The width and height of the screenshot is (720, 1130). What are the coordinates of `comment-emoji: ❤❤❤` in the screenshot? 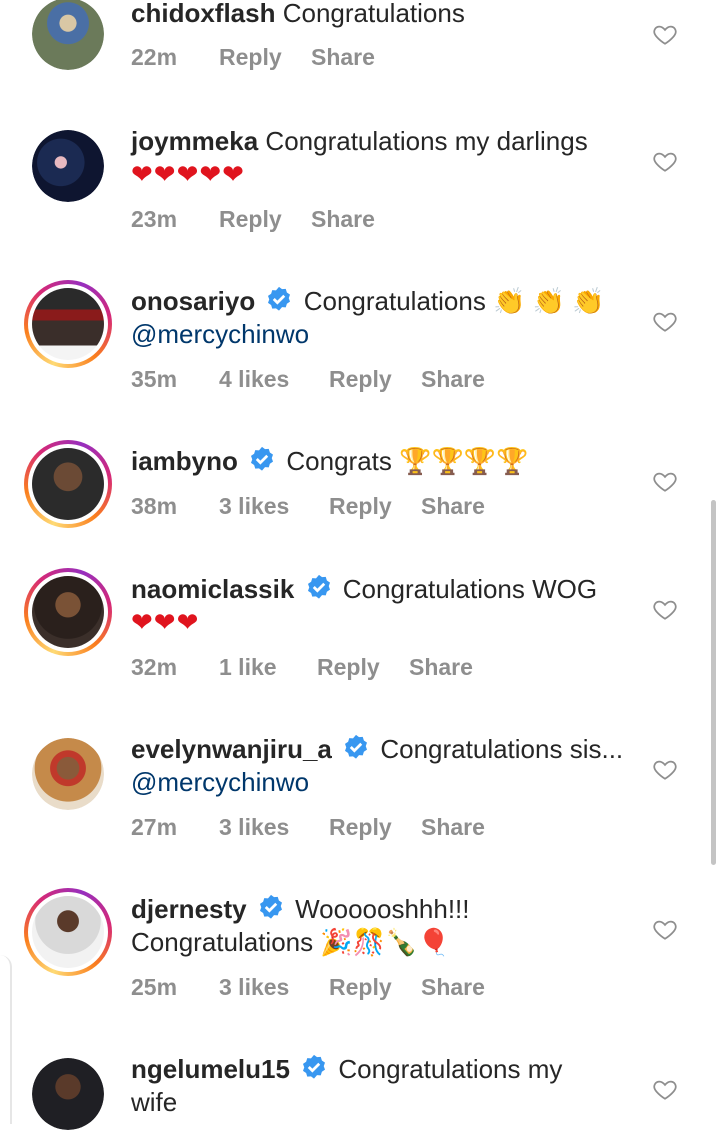 It's located at (165, 622).